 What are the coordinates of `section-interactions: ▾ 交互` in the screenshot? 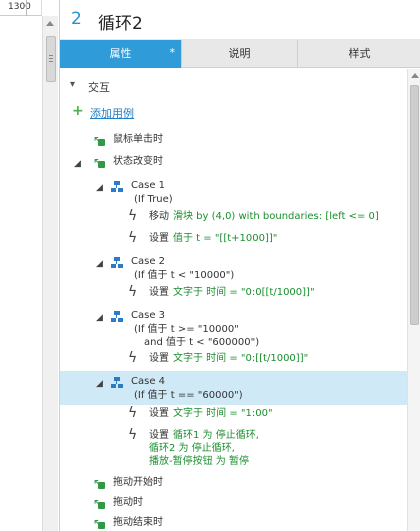 It's located at (233, 86).